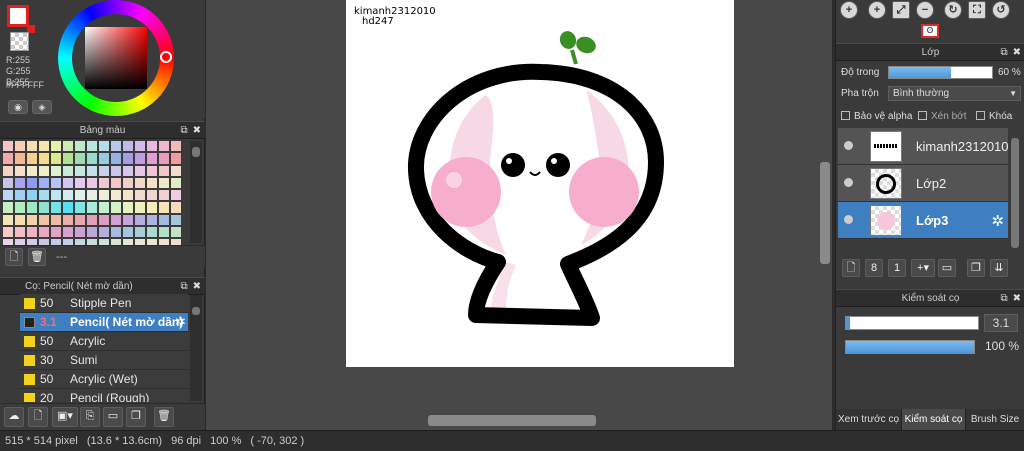 This screenshot has width=1024, height=451. I want to click on main-color-swatch, so click(21, 19).